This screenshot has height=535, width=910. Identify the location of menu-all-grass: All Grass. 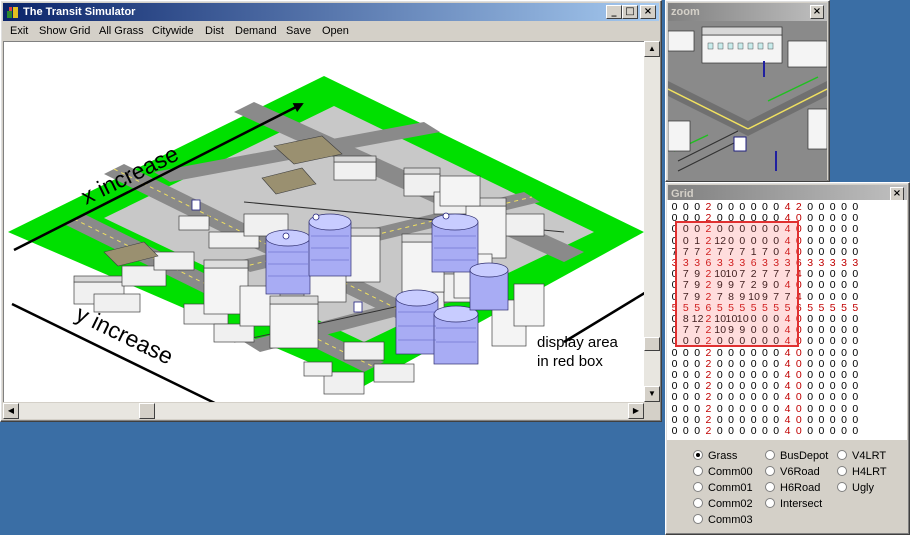
(121, 31).